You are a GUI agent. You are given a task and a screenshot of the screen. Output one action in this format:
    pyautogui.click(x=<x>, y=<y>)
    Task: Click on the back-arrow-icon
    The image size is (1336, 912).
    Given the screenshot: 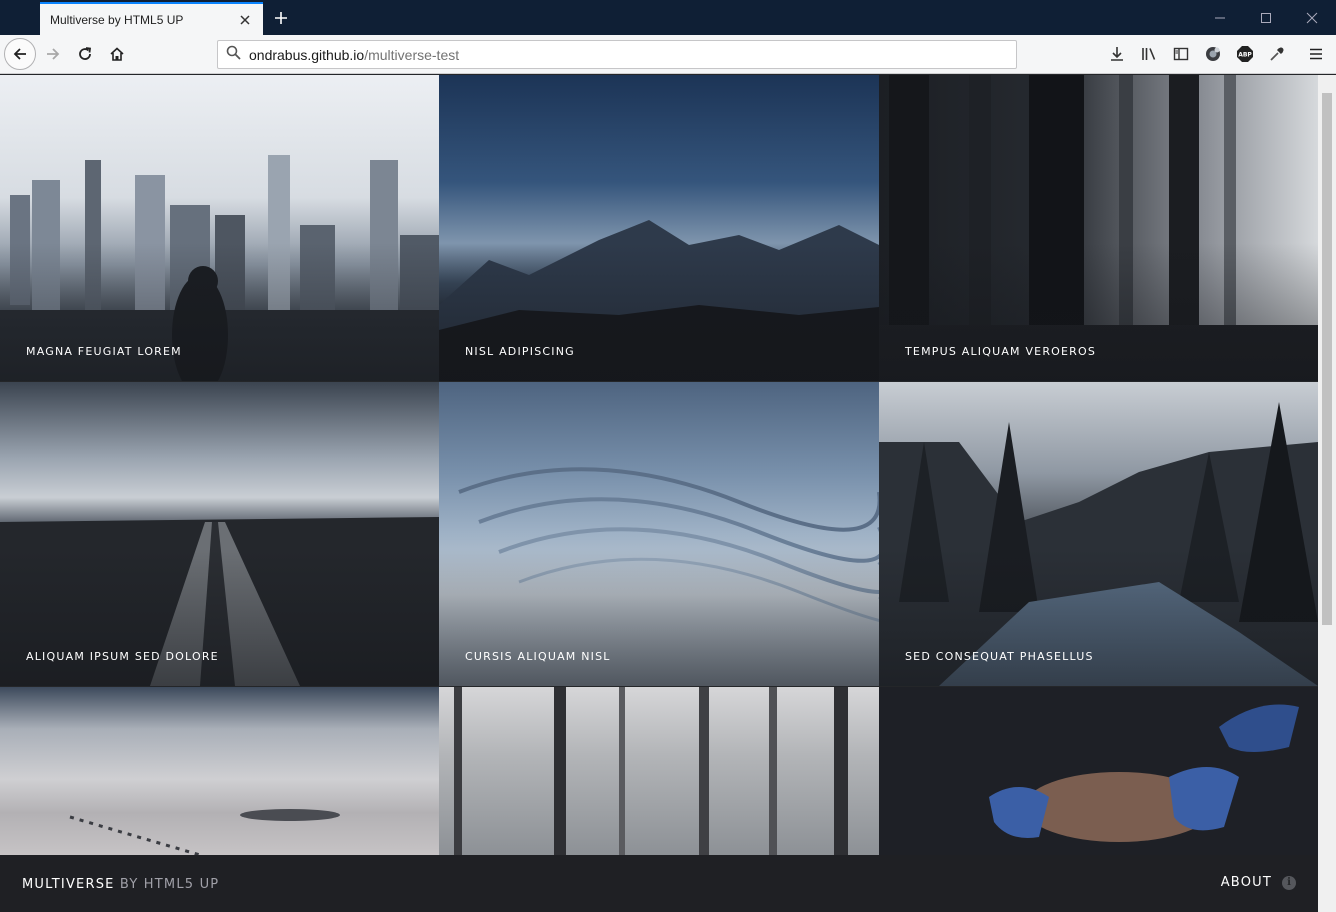 What is the action you would take?
    pyautogui.click(x=20, y=54)
    